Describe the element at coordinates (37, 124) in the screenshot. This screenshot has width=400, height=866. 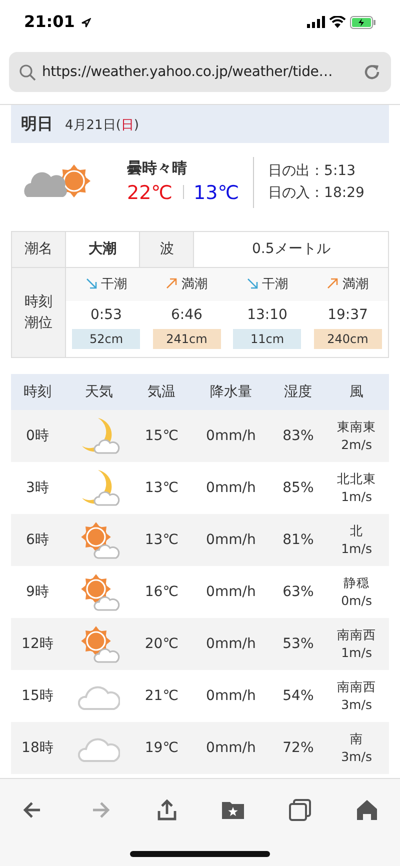
I see `day-label: 明日` at that location.